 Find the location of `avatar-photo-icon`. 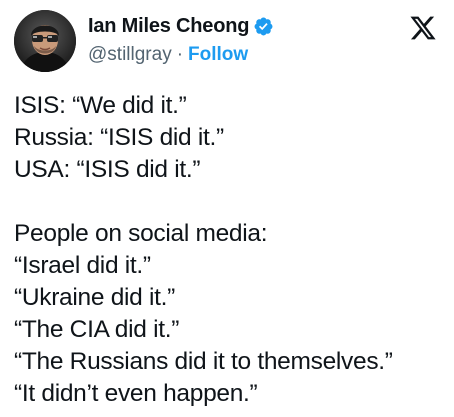

avatar-photo-icon is located at coordinates (45, 41).